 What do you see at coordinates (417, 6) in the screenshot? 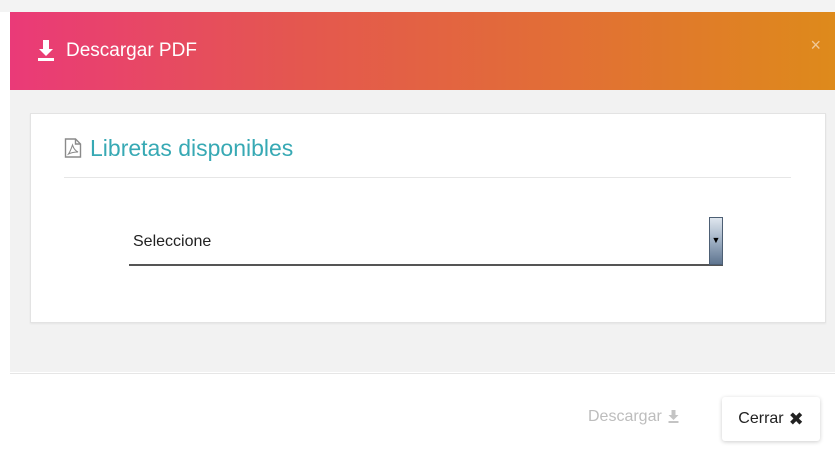
I see `page-backdrop` at bounding box center [417, 6].